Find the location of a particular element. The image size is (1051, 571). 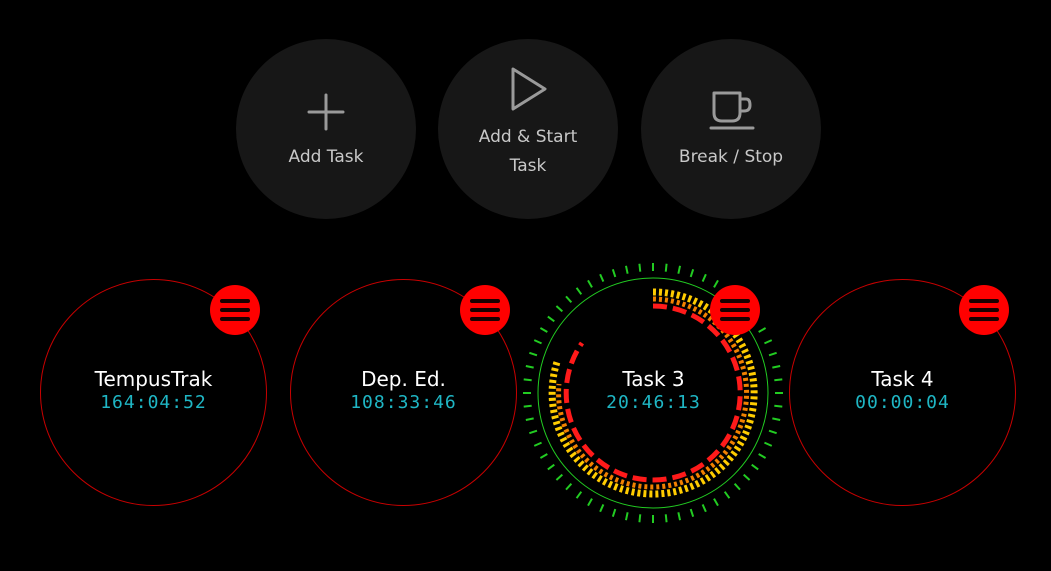

task-2-menu-button is located at coordinates (485, 310).